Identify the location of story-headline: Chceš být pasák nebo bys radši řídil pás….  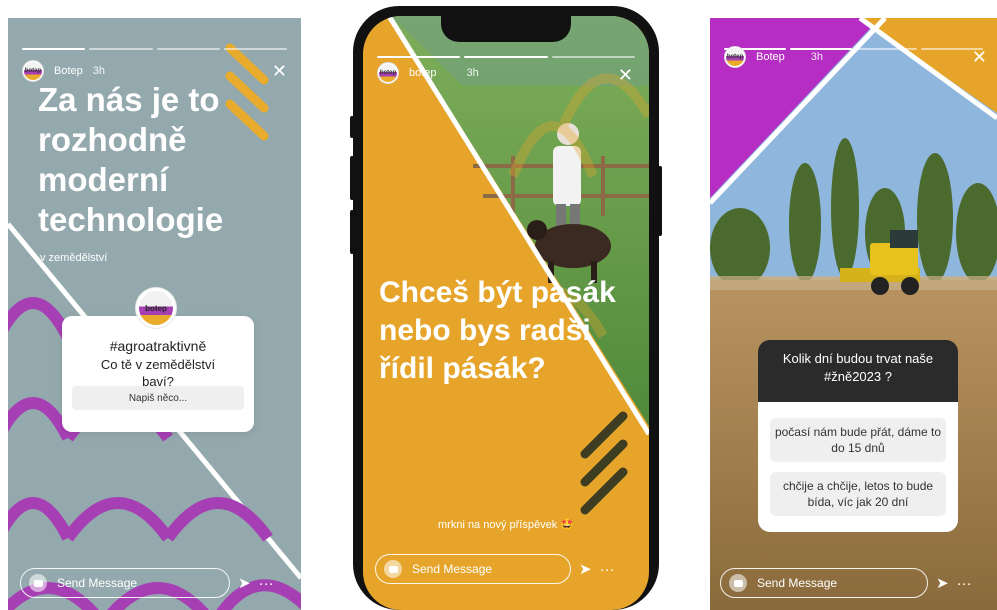
(497, 330).